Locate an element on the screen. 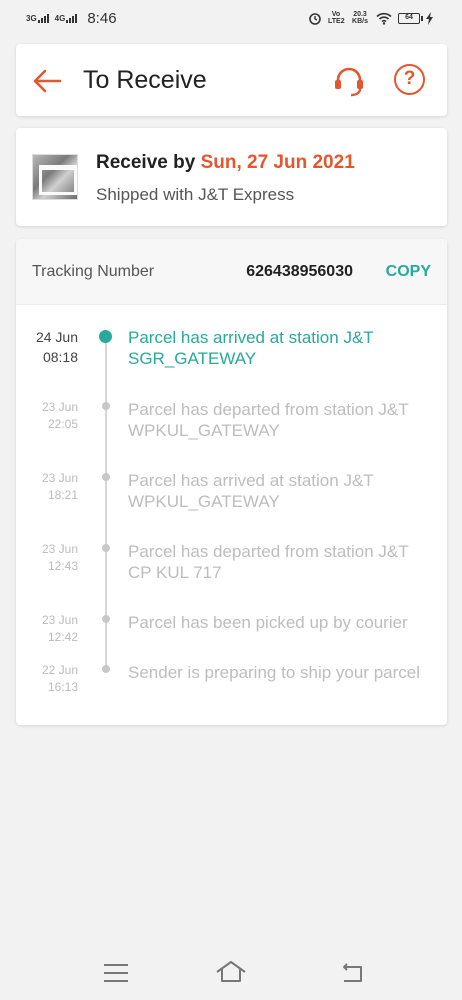  back-arrow-icon is located at coordinates (47, 81).